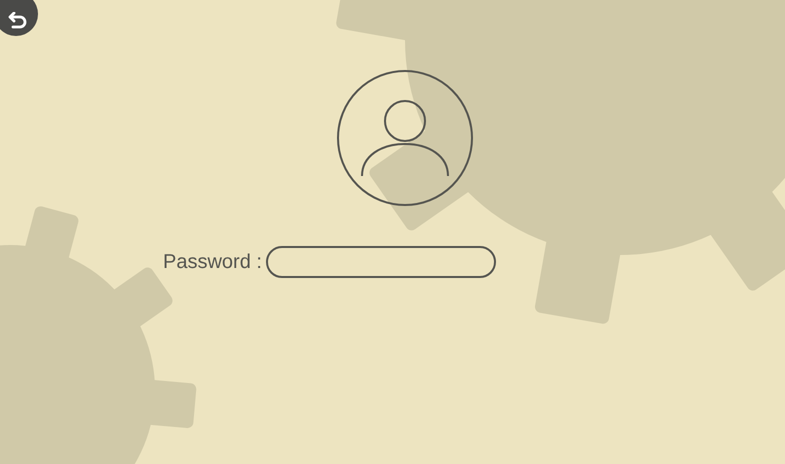 The height and width of the screenshot is (464, 785). Describe the element at coordinates (405, 138) in the screenshot. I see `user-icon` at that location.